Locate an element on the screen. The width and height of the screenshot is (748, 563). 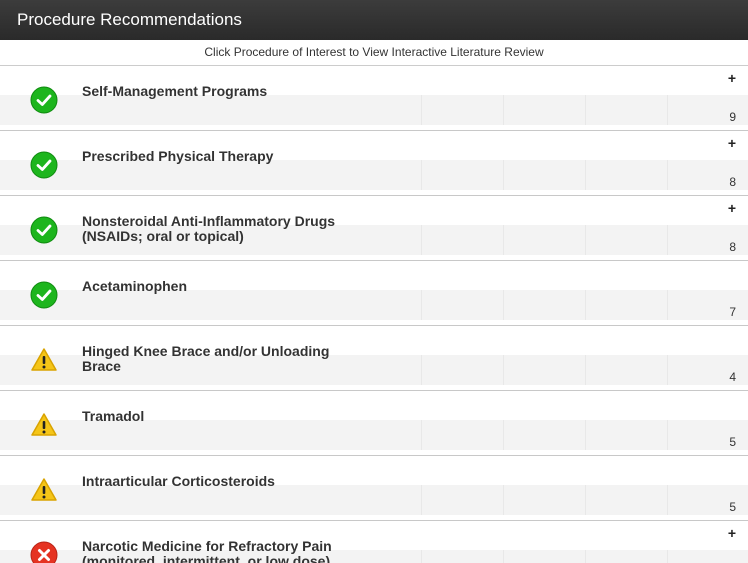
procedure-label: Prescribed Physical Therapy is located at coordinates (217, 156).